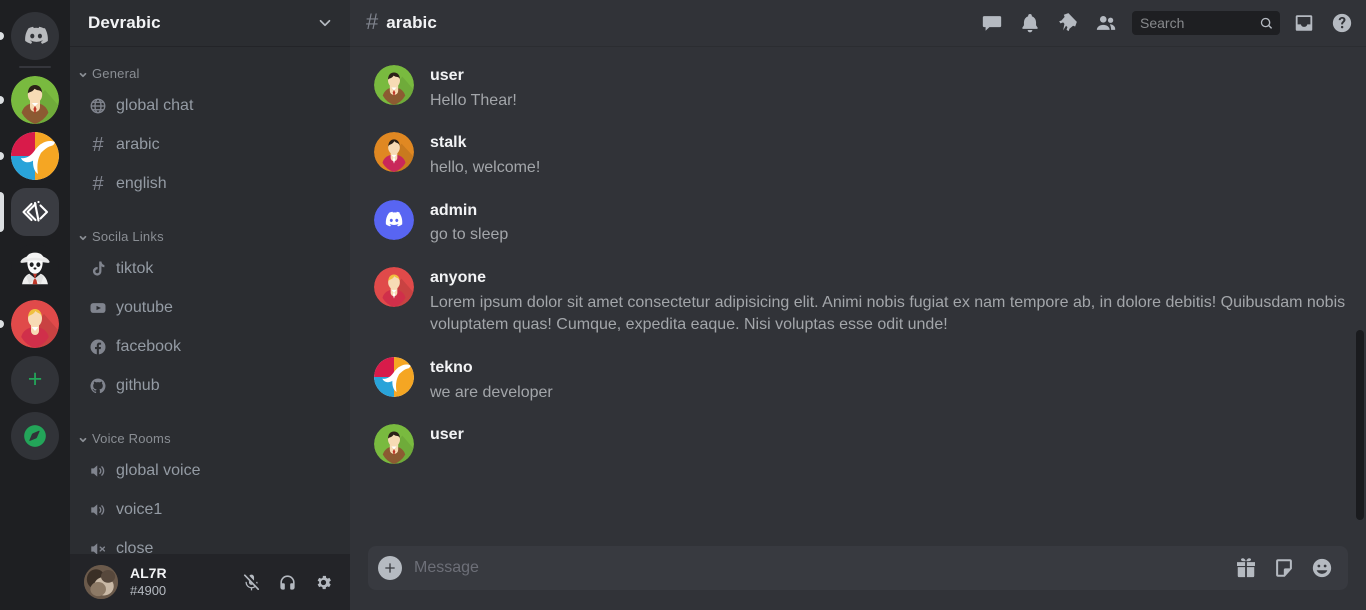 The width and height of the screenshot is (1366, 610). Describe the element at coordinates (210, 23) in the screenshot. I see `guild-header: Devrabic` at that location.